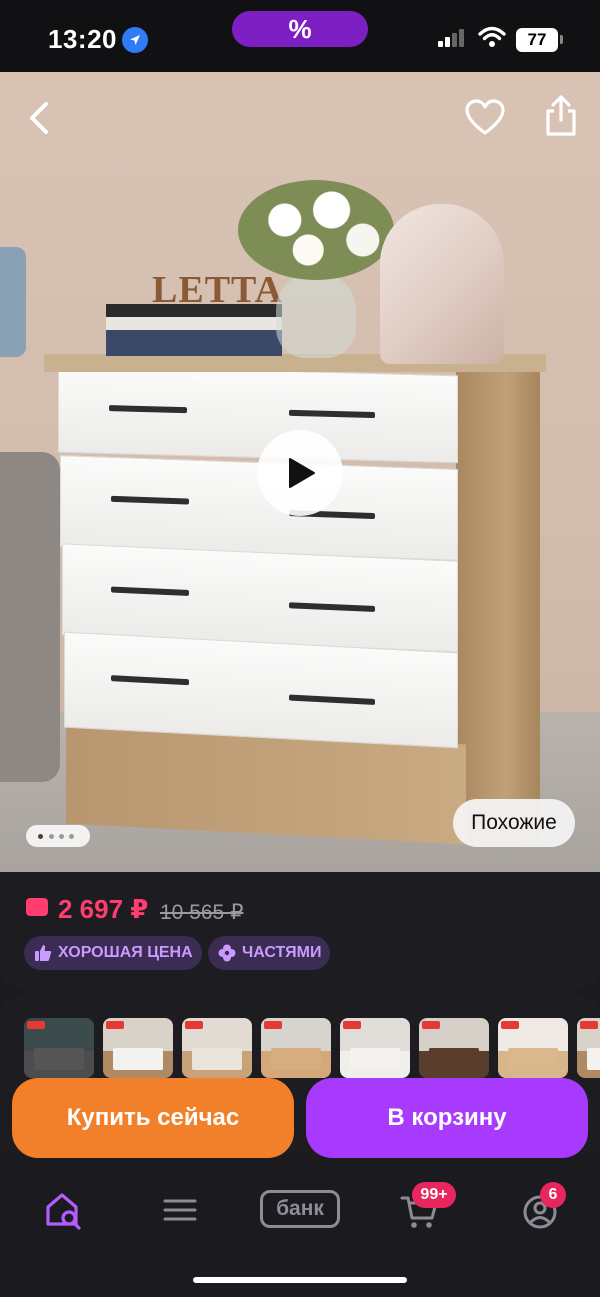 Image resolution: width=600 pixels, height=1297 pixels. I want to click on price-card: 2 697 ₽ 10 565 ₽ ХОРОШАЯ ЦЕНА ЧАСТЯМИ, so click(300, 931).